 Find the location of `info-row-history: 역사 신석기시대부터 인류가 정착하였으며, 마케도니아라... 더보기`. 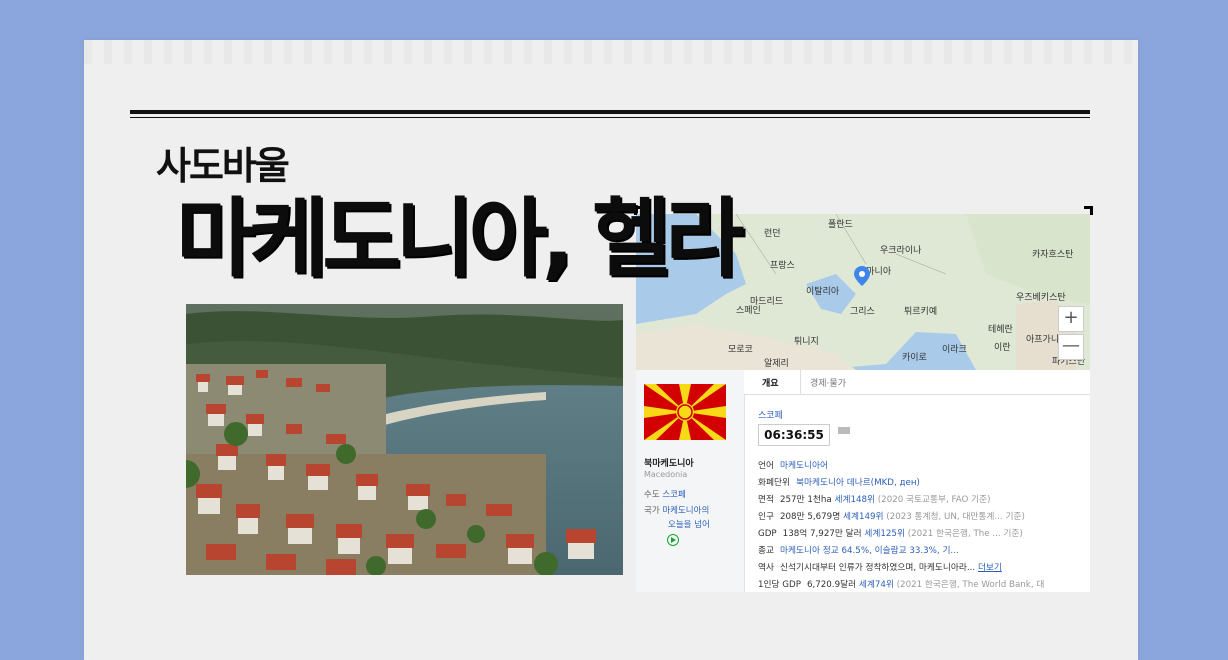

info-row-history: 역사 신석기시대부터 인류가 정착하였으며, 마케도니아라... 더보기 is located at coordinates (924, 568).